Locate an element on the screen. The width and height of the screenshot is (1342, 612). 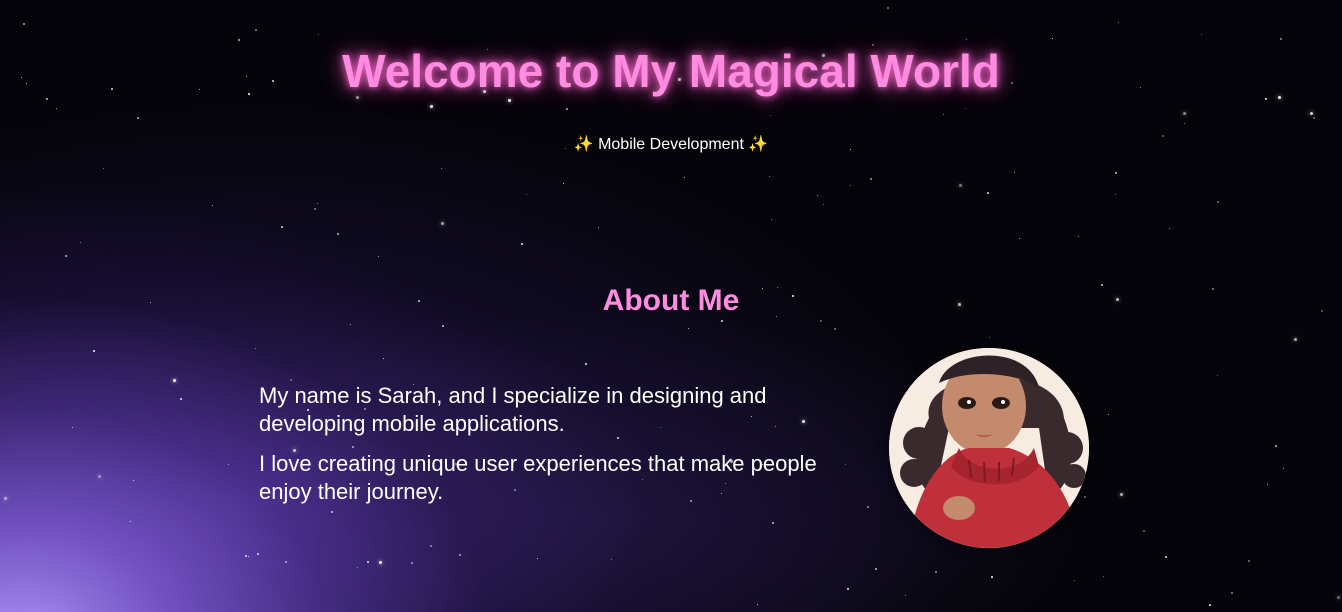
subtitle: ✨ Mobile Development ✨ is located at coordinates (671, 144).